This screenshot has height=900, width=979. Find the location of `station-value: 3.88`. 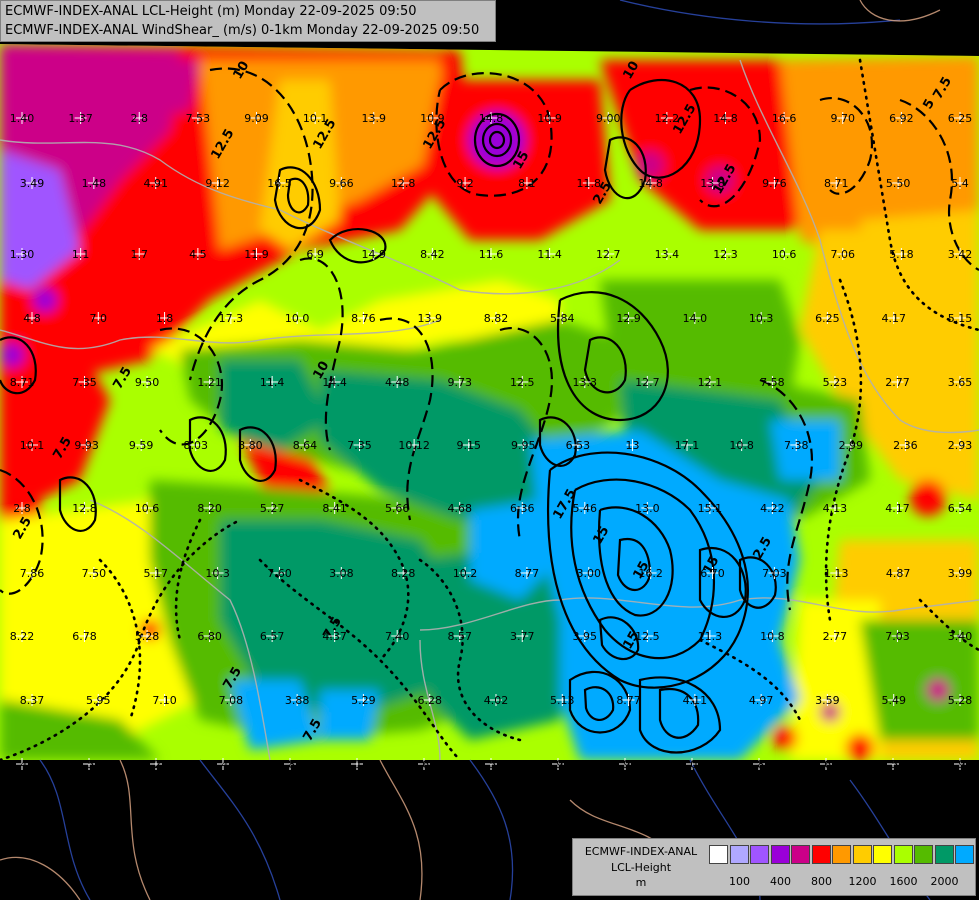

station-value: 3.88 is located at coordinates (297, 700).